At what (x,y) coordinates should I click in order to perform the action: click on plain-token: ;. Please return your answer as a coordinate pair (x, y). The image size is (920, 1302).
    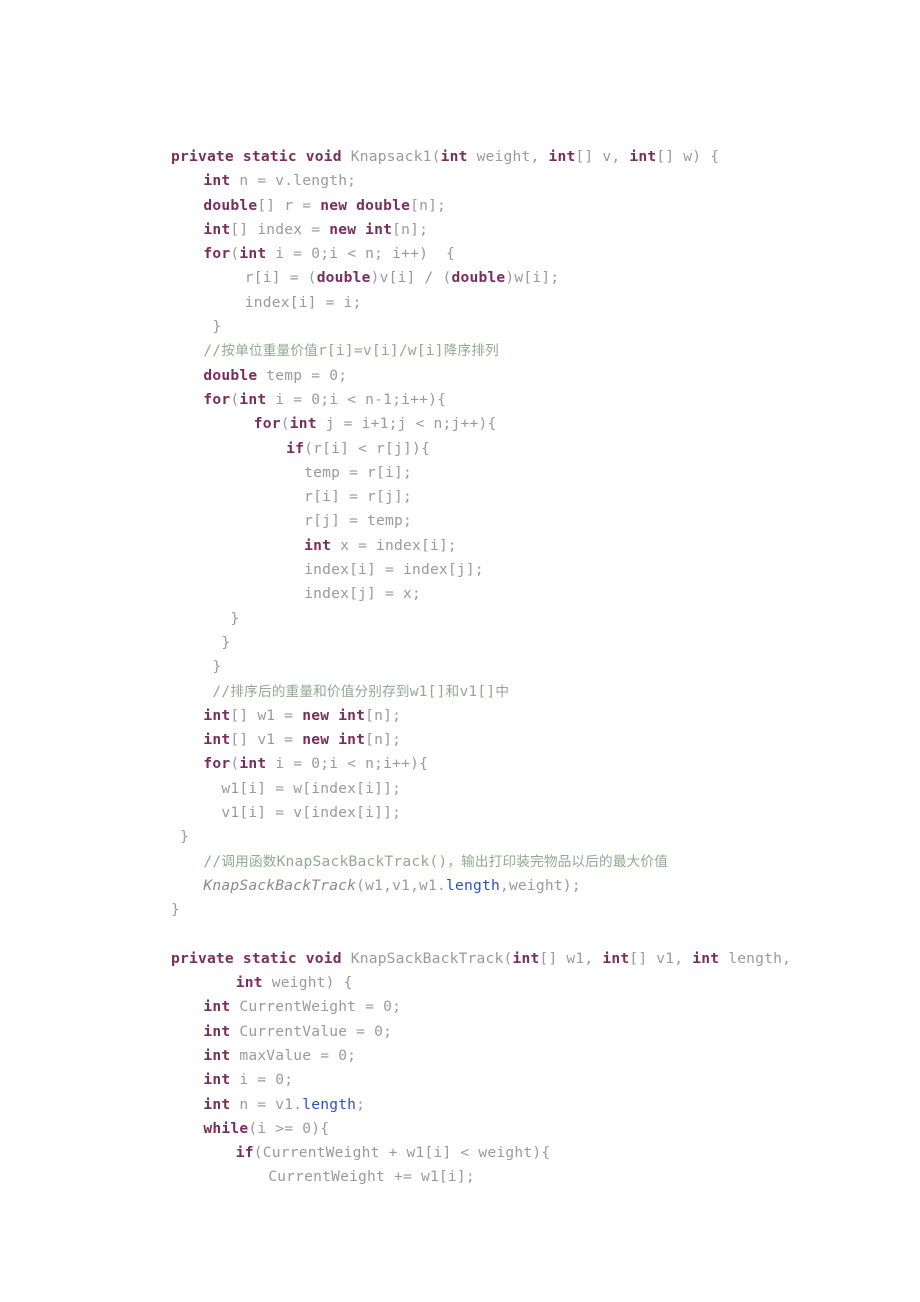
    Looking at the image, I should click on (361, 1104).